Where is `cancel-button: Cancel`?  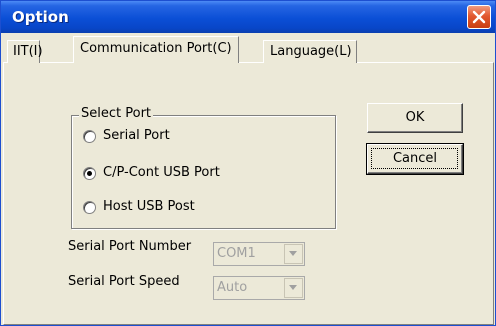 cancel-button: Cancel is located at coordinates (415, 159).